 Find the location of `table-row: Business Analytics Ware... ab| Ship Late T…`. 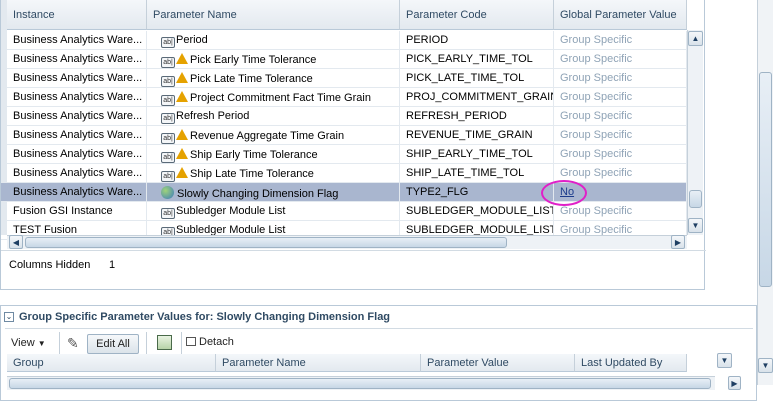

table-row: Business Analytics Ware... ab| Ship Late T… is located at coordinates (344, 173).